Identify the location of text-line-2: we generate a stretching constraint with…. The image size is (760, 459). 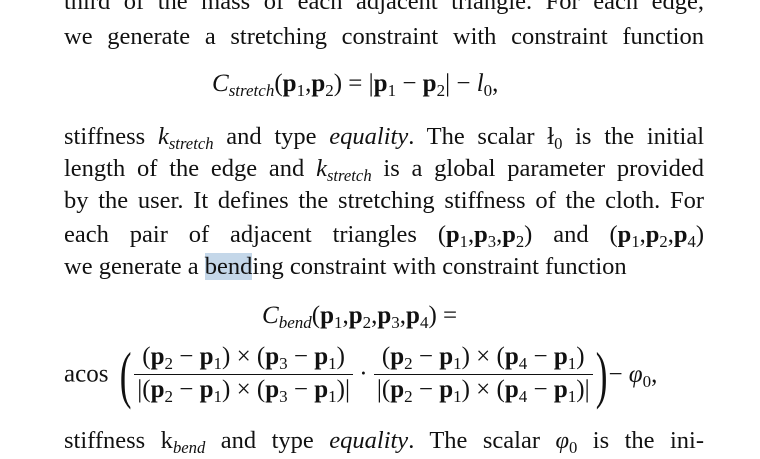
(384, 36).